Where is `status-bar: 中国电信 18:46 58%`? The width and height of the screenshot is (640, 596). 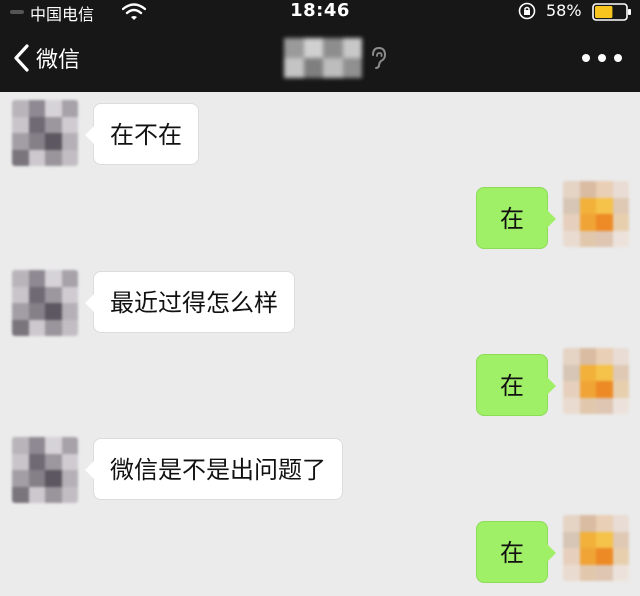 status-bar: 中国电信 18:46 58% is located at coordinates (320, 12).